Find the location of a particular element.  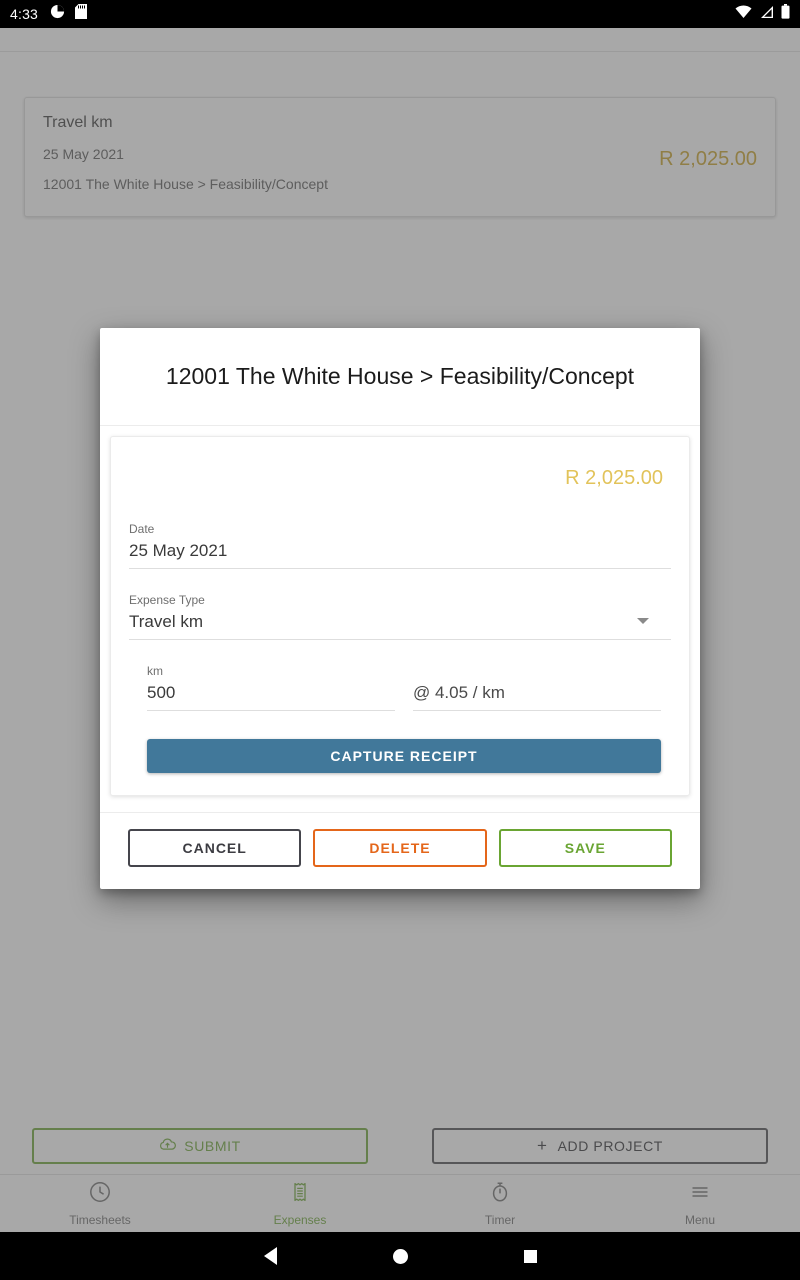

save-button-label: SAVE is located at coordinates (585, 848).